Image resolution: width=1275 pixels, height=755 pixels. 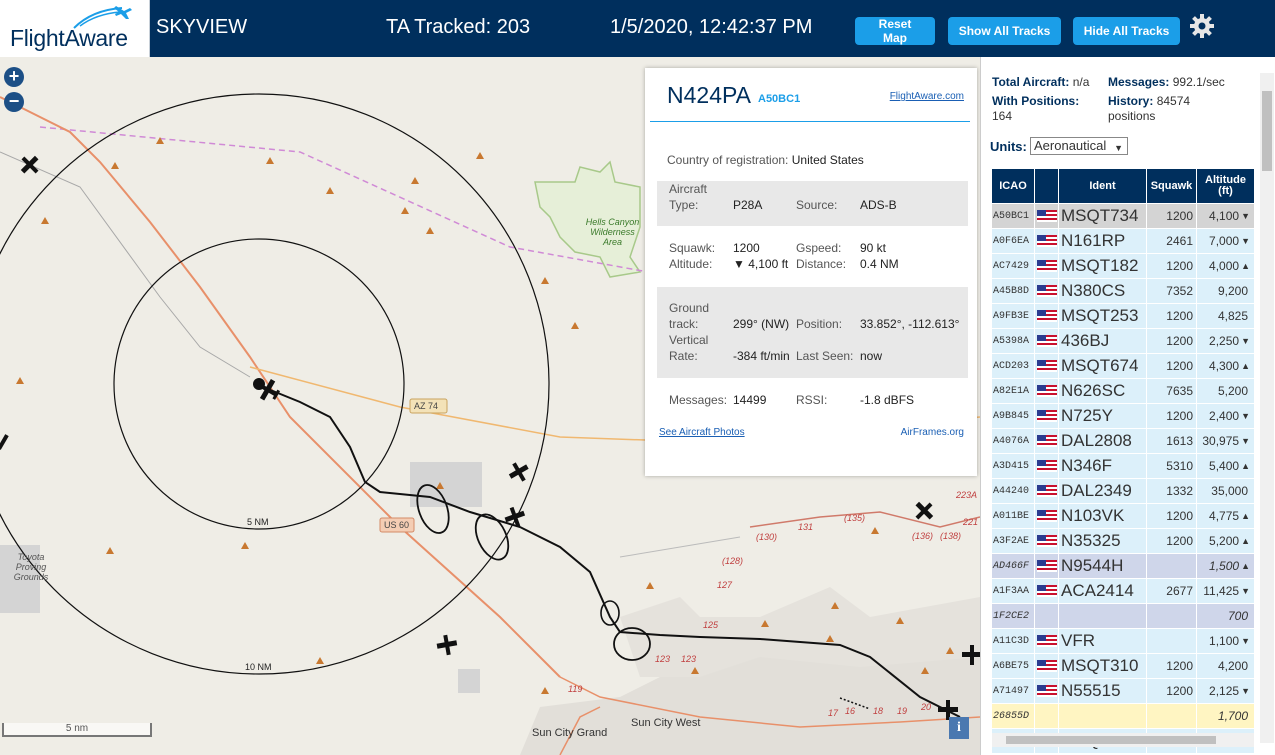 I want to click on table-row: A1F3AA ACA2414 2677 11,425 ▼, so click(x=1123, y=591).